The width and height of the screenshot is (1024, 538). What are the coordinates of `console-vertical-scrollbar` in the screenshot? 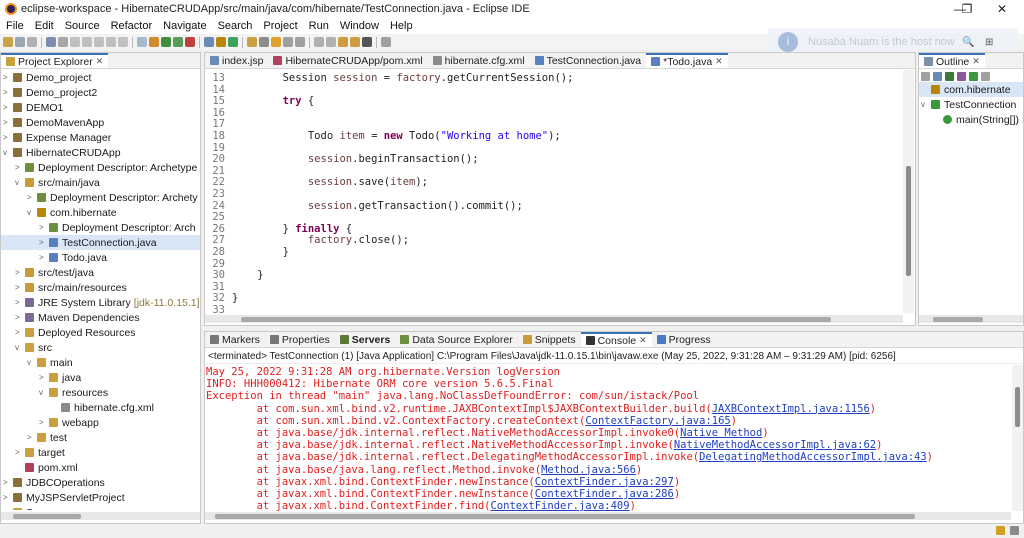 It's located at (1017, 438).